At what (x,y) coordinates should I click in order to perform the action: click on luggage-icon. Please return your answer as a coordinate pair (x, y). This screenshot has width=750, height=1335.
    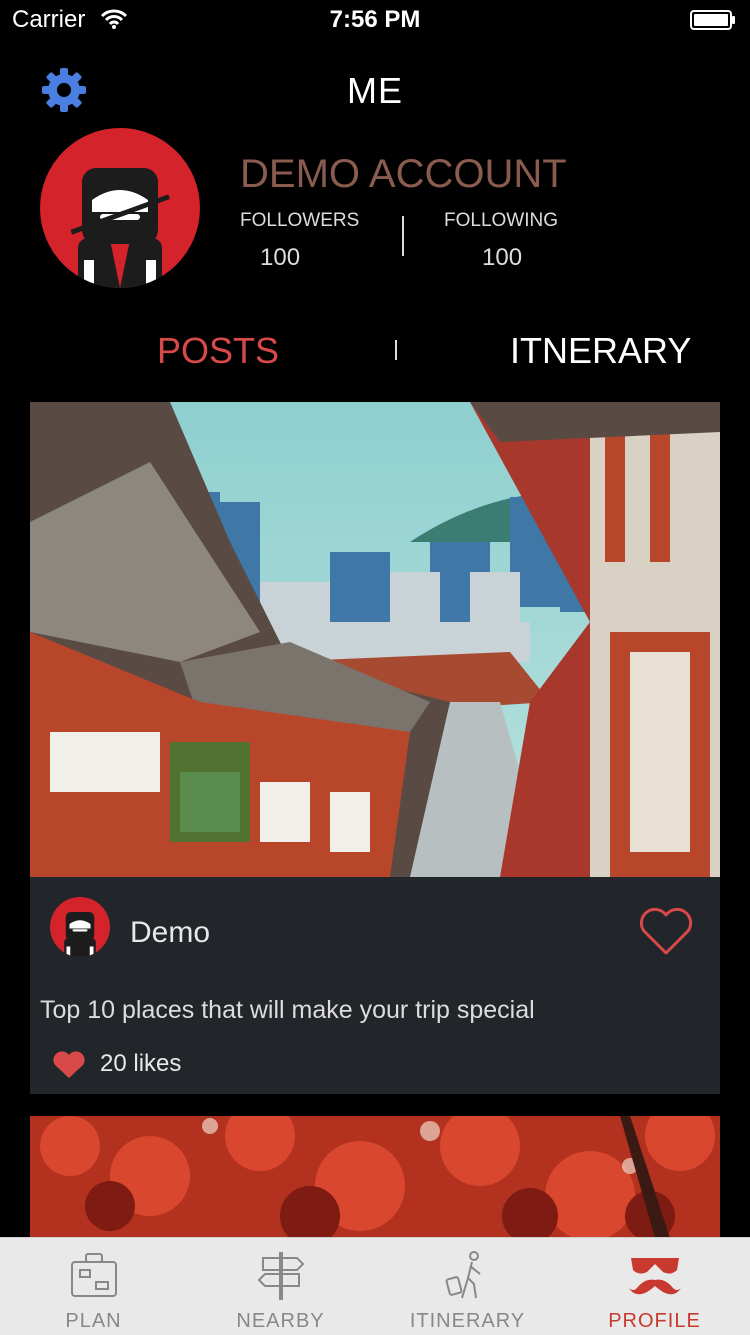
    Looking at the image, I should click on (93, 1275).